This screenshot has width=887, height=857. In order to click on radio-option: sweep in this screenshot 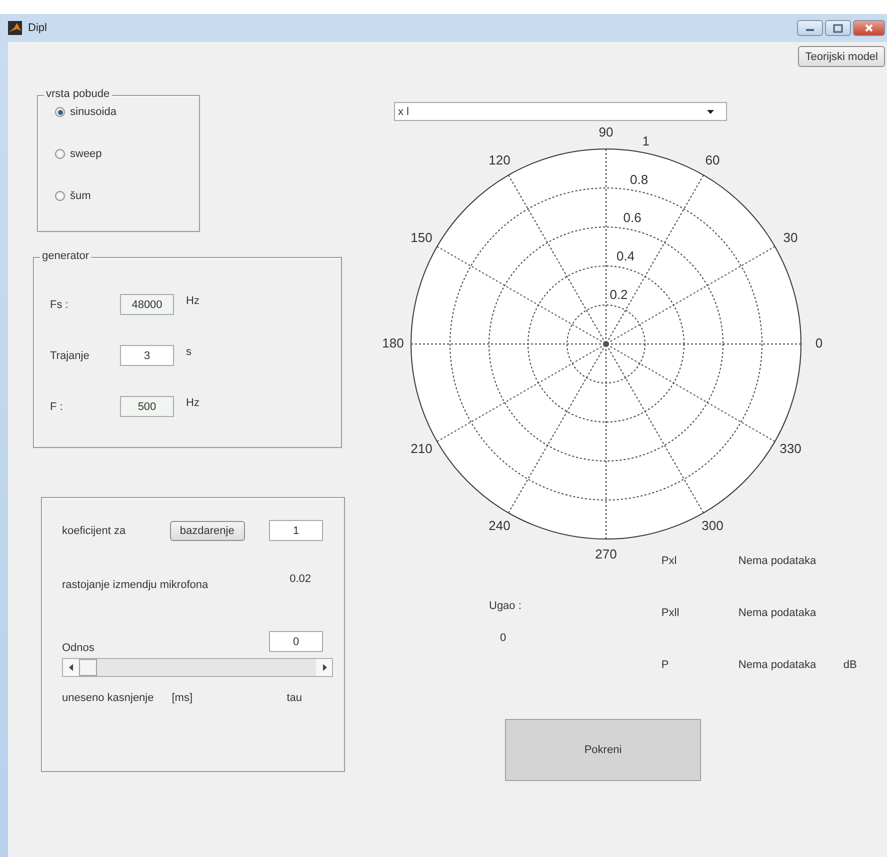, I will do `click(127, 154)`.